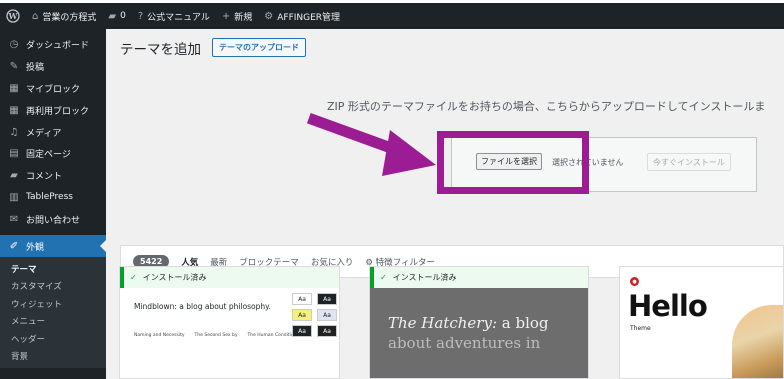 This screenshot has width=784, height=379. I want to click on sidebar-item-label: コメント, so click(44, 177).